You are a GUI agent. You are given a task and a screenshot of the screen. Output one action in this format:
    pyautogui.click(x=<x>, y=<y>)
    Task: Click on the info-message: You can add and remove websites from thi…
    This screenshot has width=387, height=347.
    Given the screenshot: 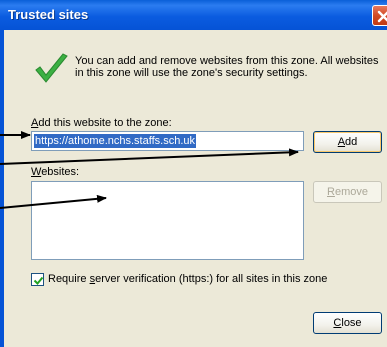 What is the action you would take?
    pyautogui.click(x=227, y=67)
    